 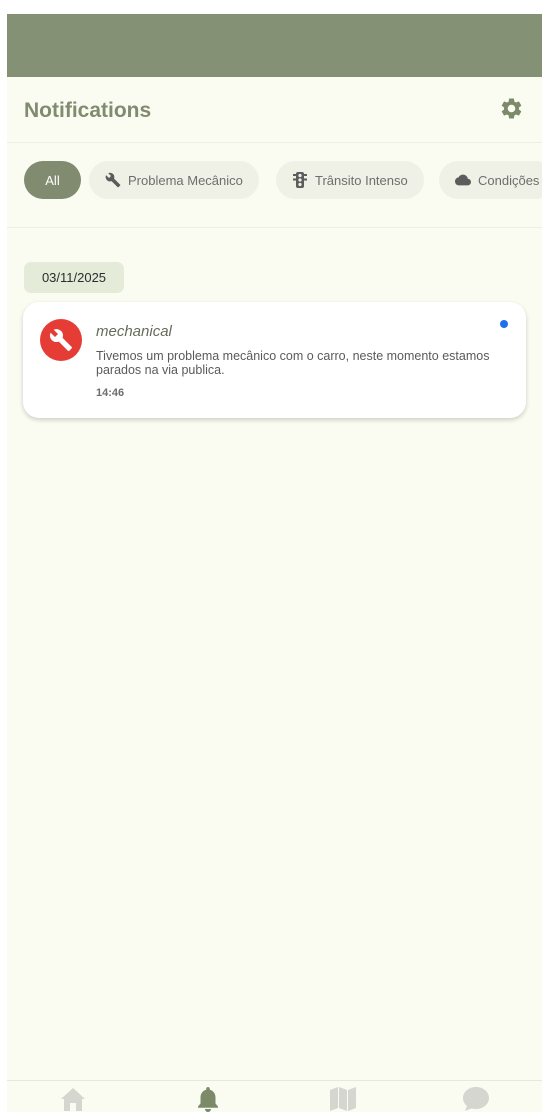 I want to click on filter-chip-label: Trânsito Intenso, so click(x=361, y=180).